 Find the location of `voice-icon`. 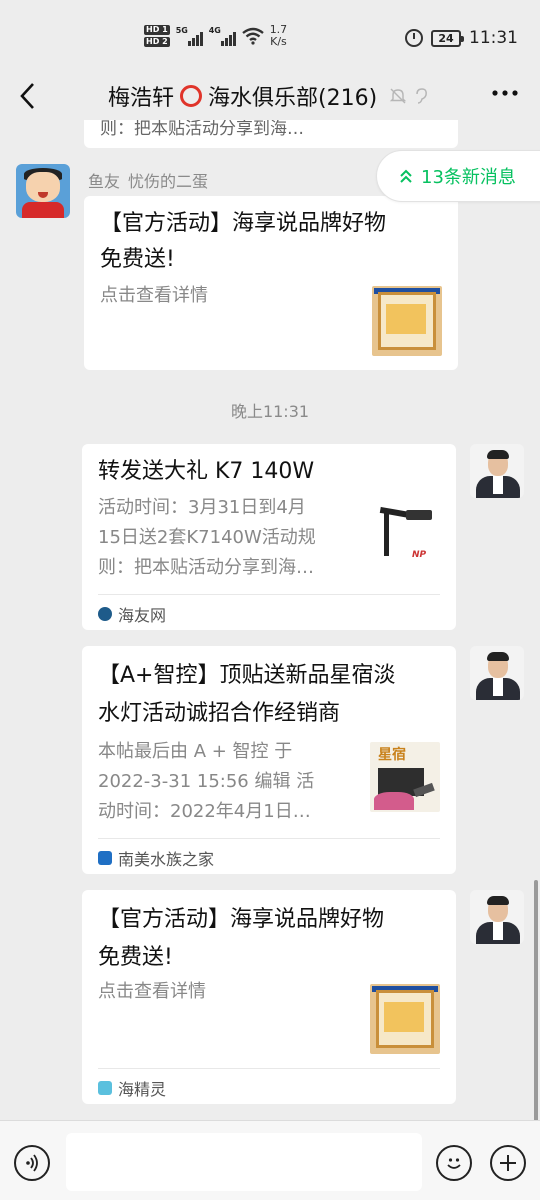

voice-icon is located at coordinates (32, 1163).